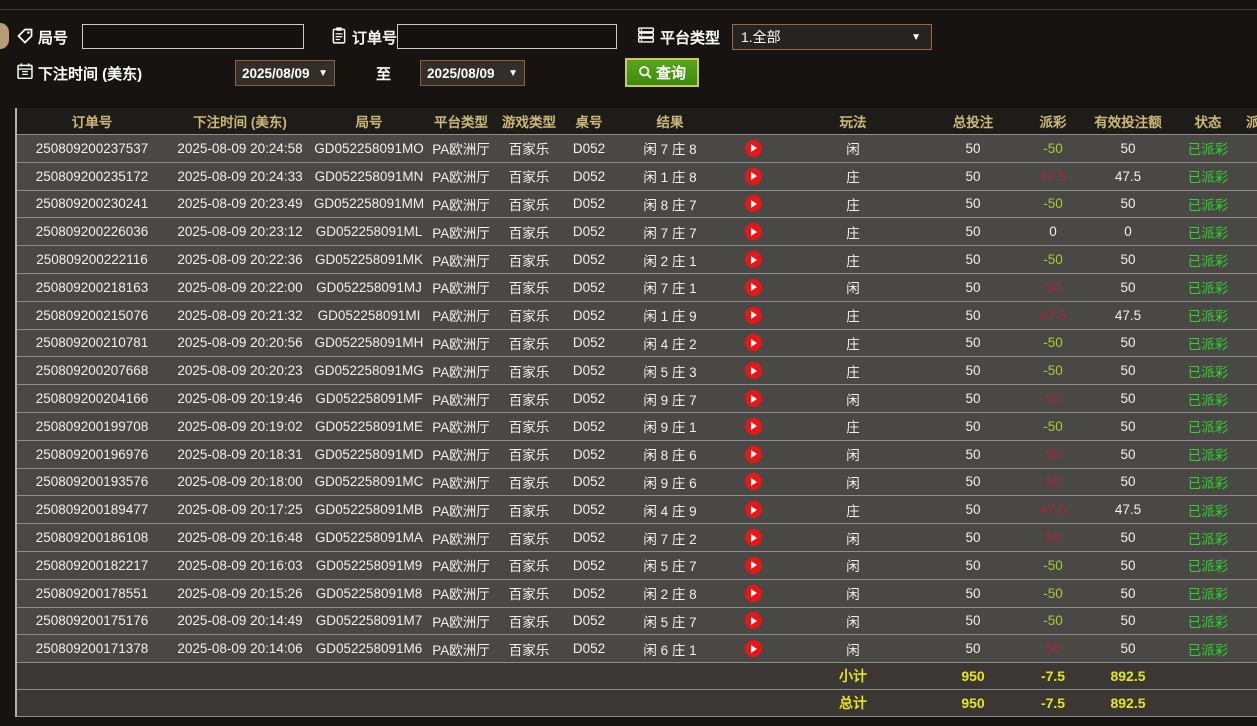 This screenshot has height=726, width=1257. I want to click on subtotal-cell: 892.5, so click(1128, 676).